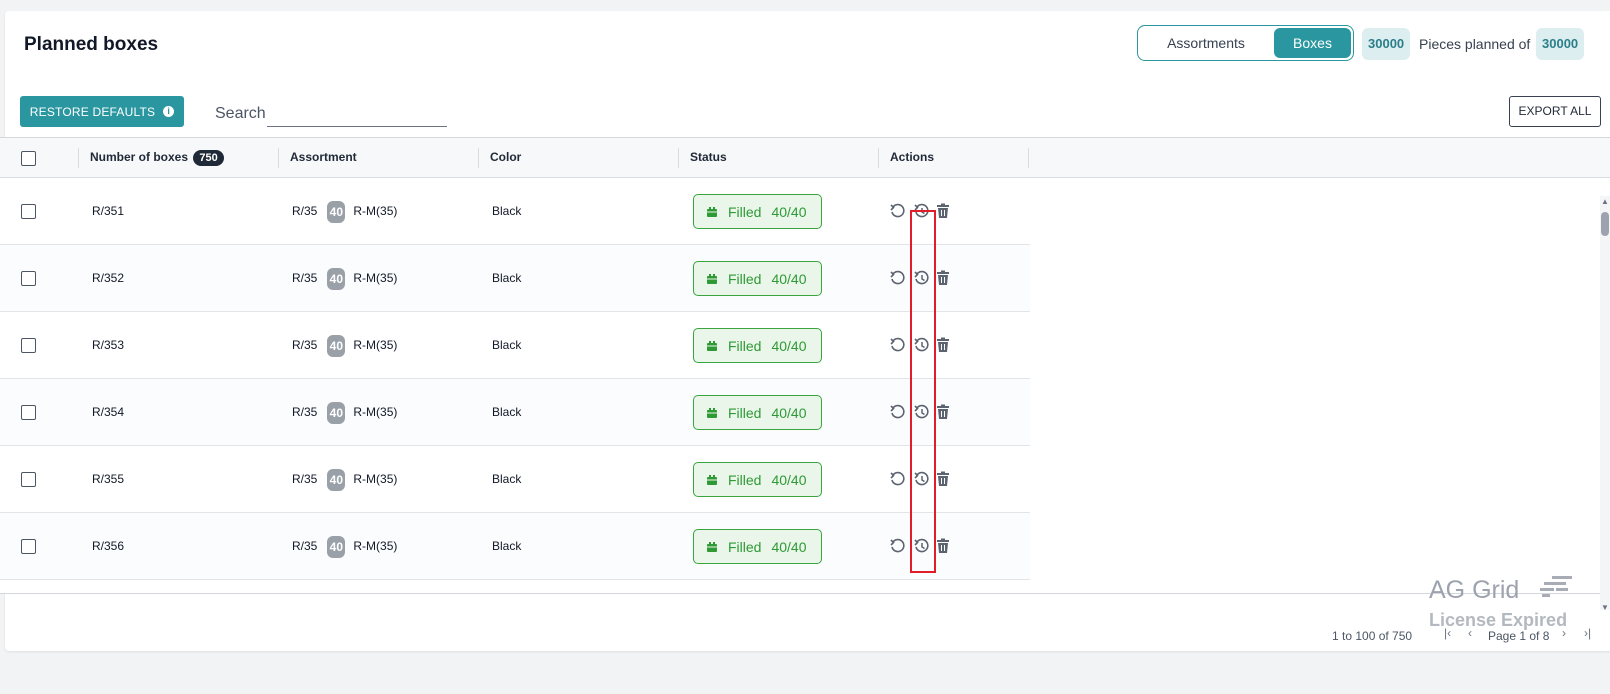 Image resolution: width=1610 pixels, height=694 pixels. I want to click on next-page-icon: ›, so click(1564, 633).